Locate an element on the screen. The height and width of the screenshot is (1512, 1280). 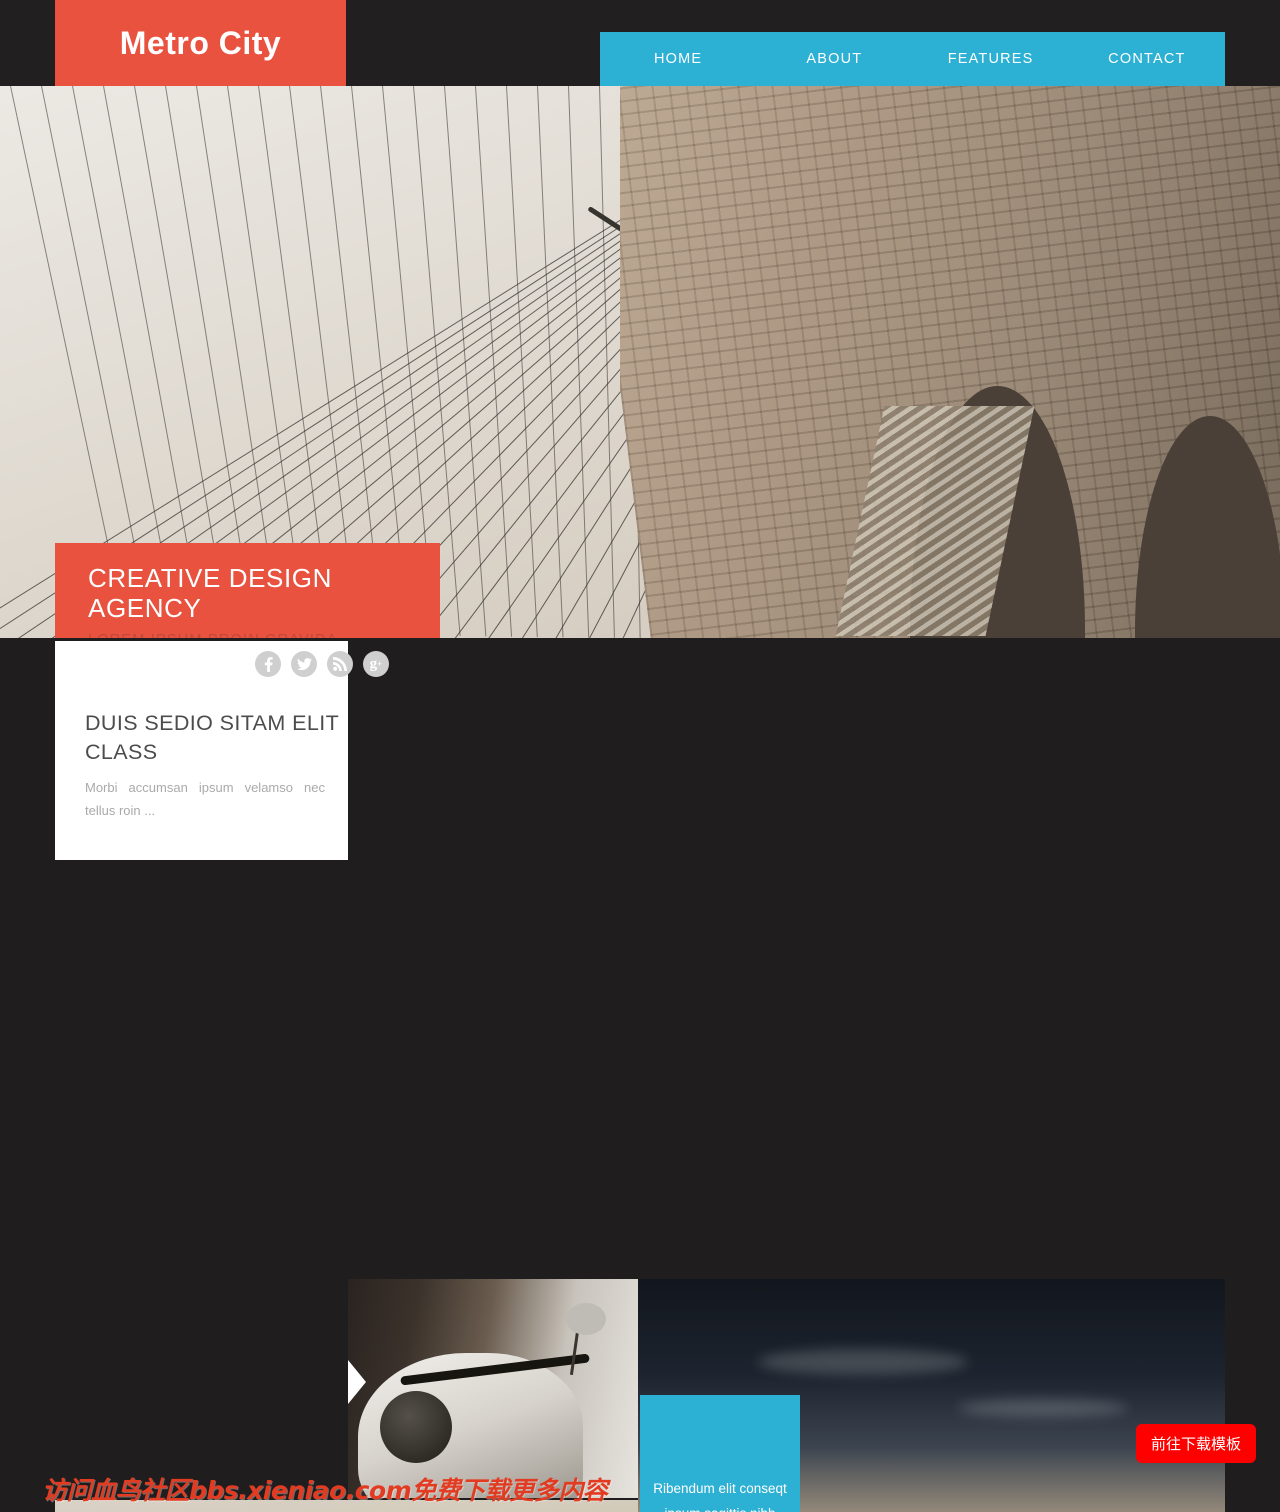
nav-item-features: FEATURES is located at coordinates (991, 59).